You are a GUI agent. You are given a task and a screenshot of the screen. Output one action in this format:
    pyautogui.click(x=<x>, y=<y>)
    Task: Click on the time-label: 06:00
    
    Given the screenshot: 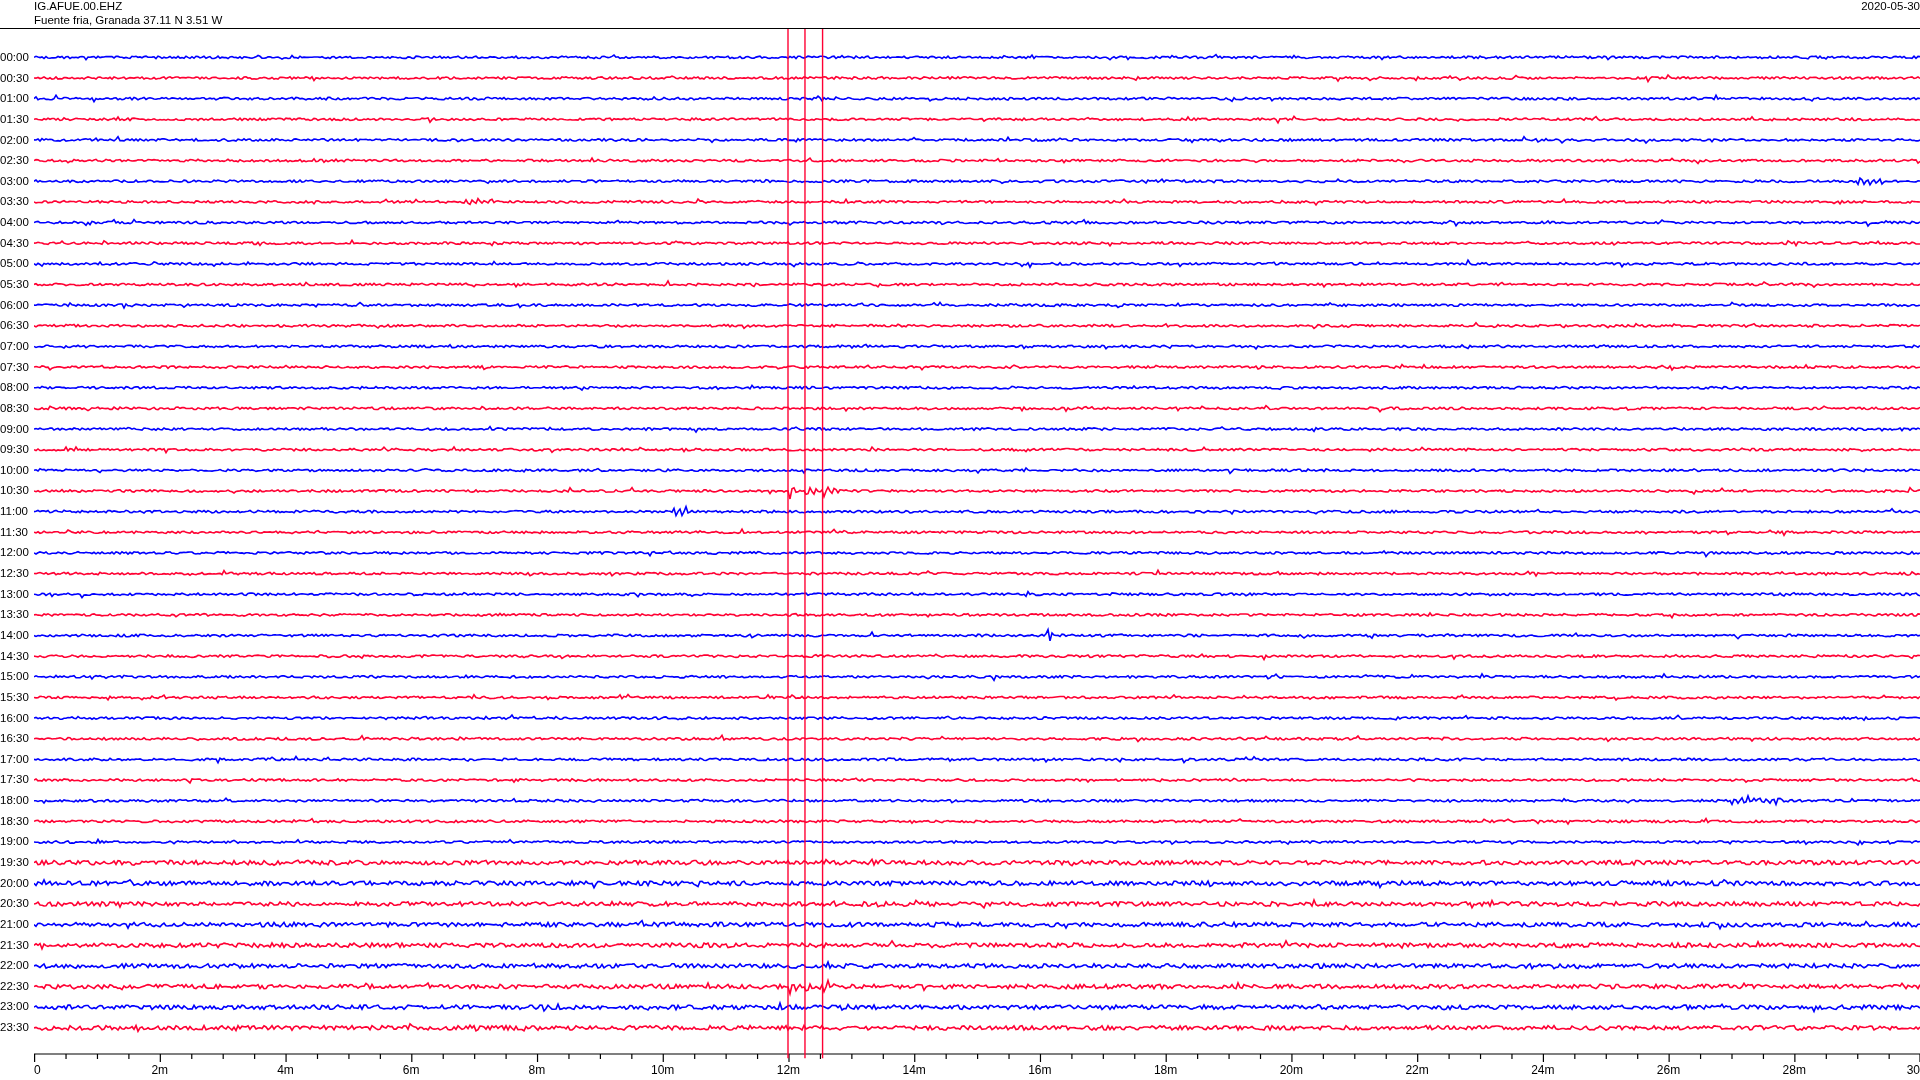 What is the action you would take?
    pyautogui.click(x=15, y=305)
    